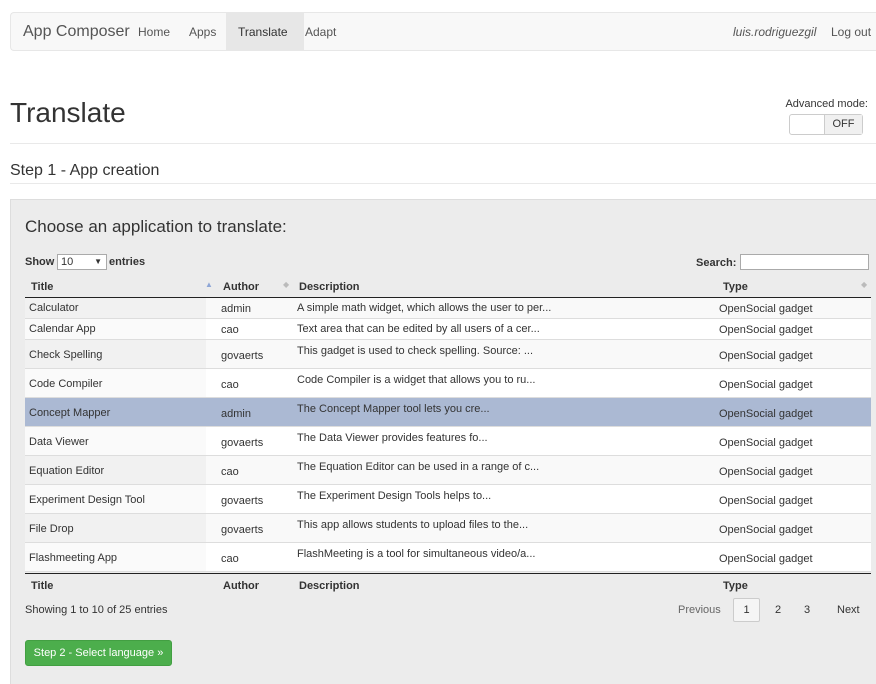  I want to click on table-info: Showing 1 to 10 of 25 entries, so click(96, 610).